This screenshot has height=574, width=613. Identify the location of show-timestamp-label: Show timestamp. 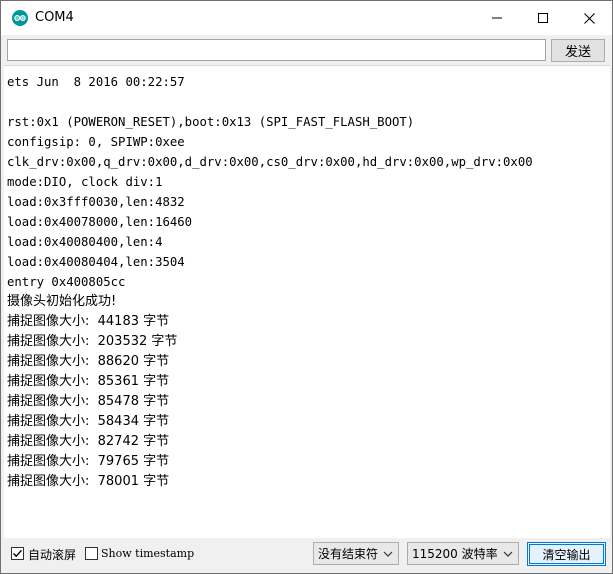
(148, 553).